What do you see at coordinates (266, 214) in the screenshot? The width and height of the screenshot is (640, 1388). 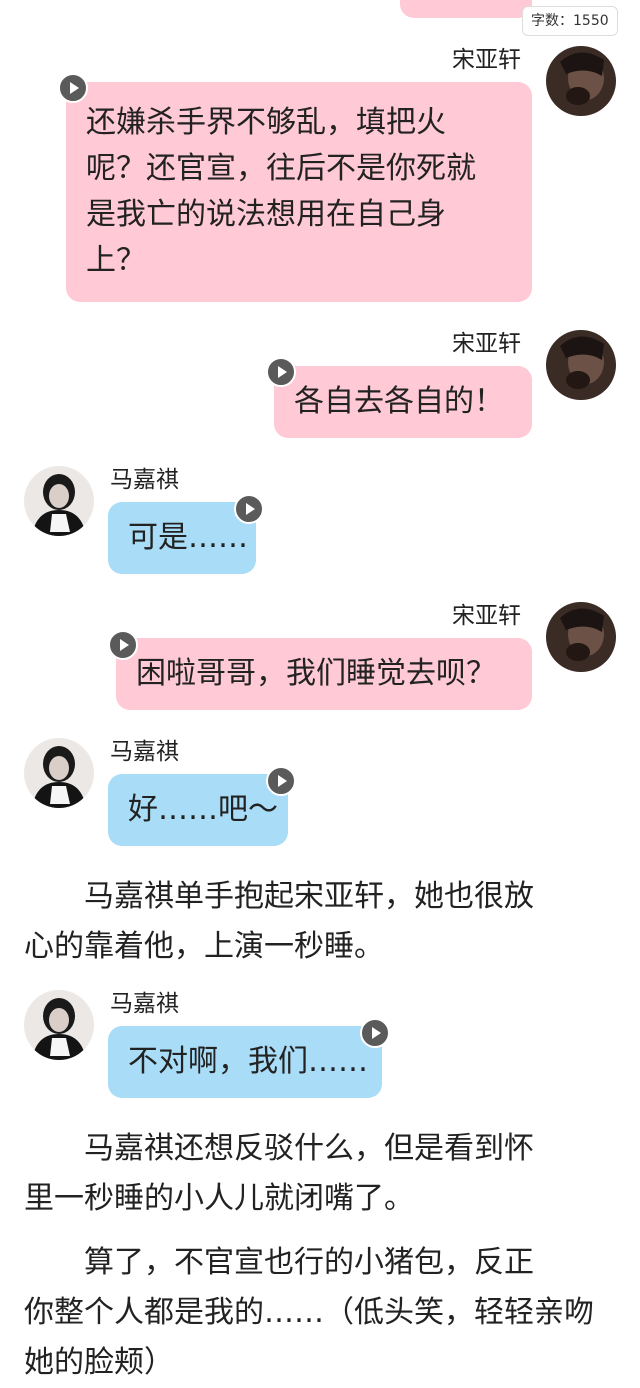 I see `message-text-line: 是我亡的说法想用在自己身` at bounding box center [266, 214].